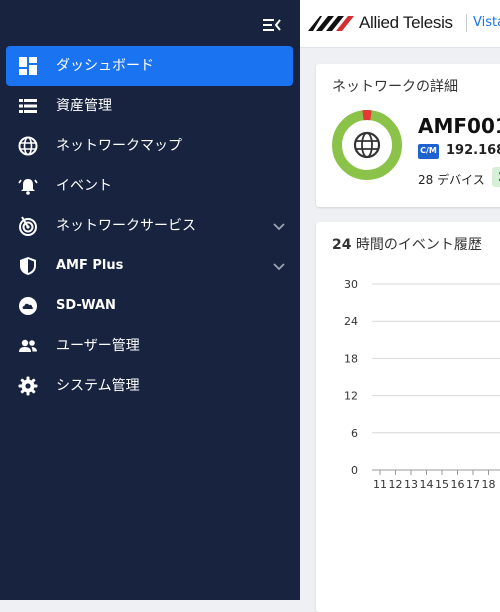 The height and width of the screenshot is (612, 500). What do you see at coordinates (28, 66) in the screenshot?
I see `dashboard-icon` at bounding box center [28, 66].